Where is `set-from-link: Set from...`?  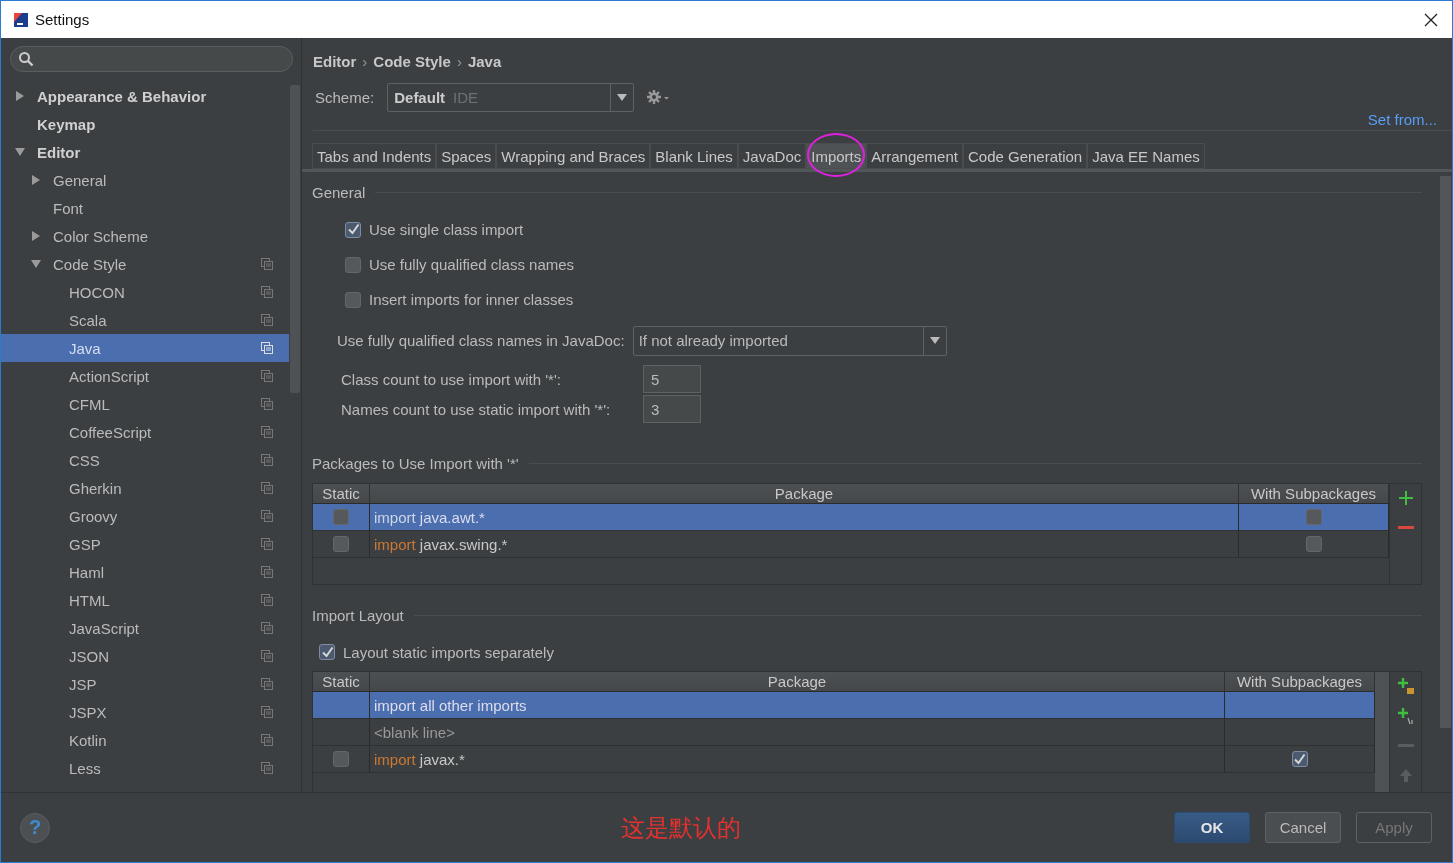 set-from-link: Set from... is located at coordinates (1402, 120).